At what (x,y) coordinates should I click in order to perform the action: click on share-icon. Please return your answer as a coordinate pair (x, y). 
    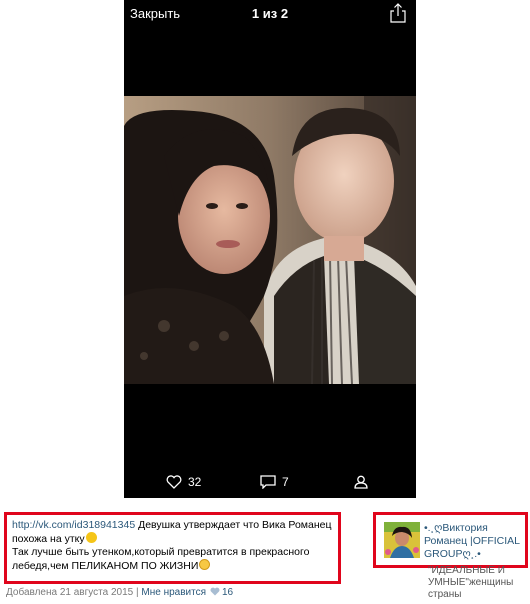
    Looking at the image, I should click on (398, 13).